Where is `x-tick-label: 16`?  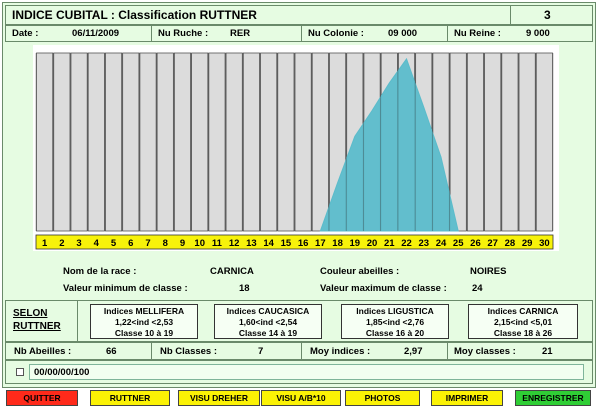
x-tick-label: 16 is located at coordinates (303, 243).